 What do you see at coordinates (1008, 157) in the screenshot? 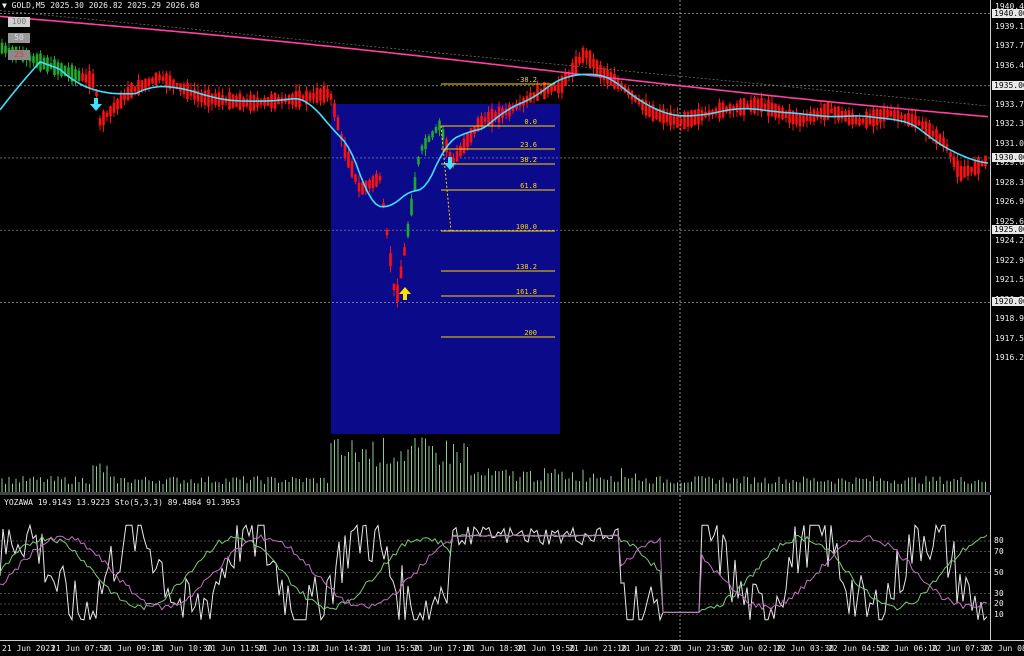
I see `level-price-label: 1930.00` at bounding box center [1008, 157].